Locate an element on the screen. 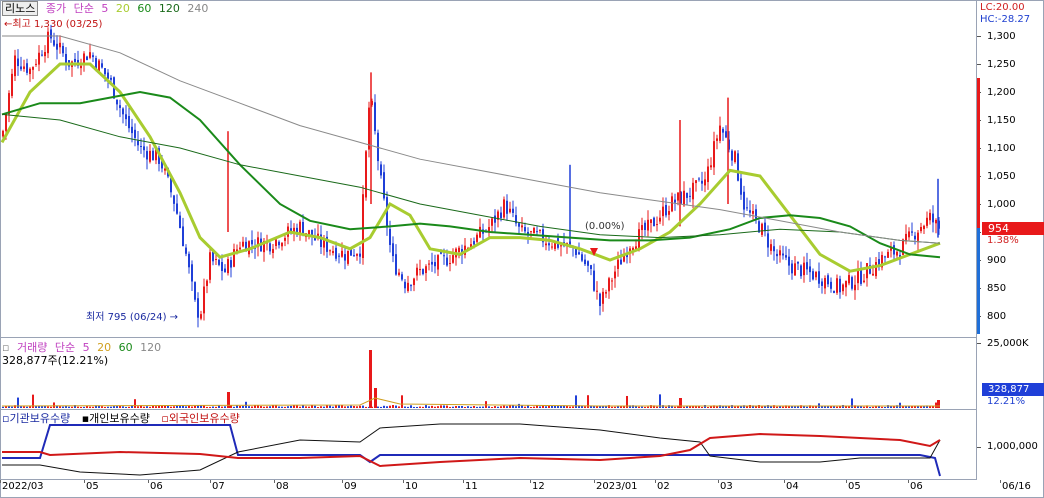  time-axis-label: 10 is located at coordinates (411, 486).